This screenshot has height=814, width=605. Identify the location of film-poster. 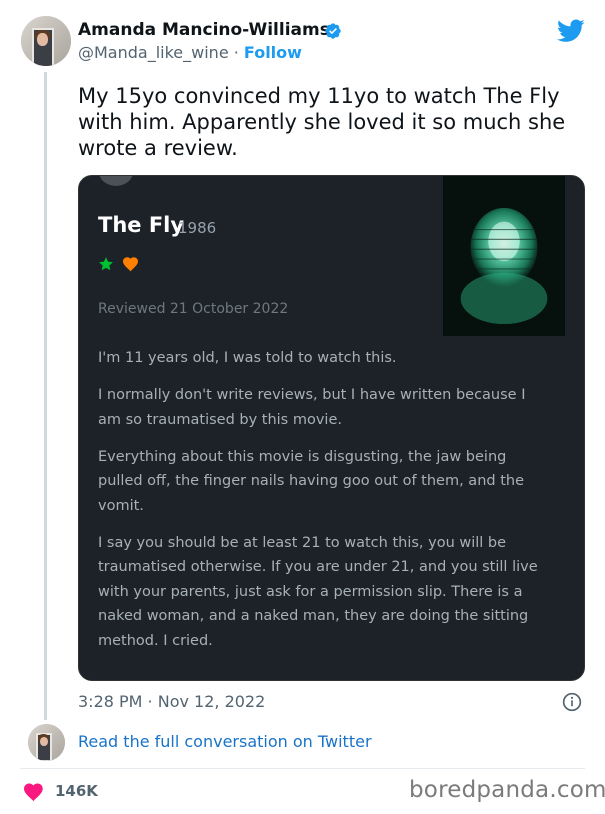
(504, 256).